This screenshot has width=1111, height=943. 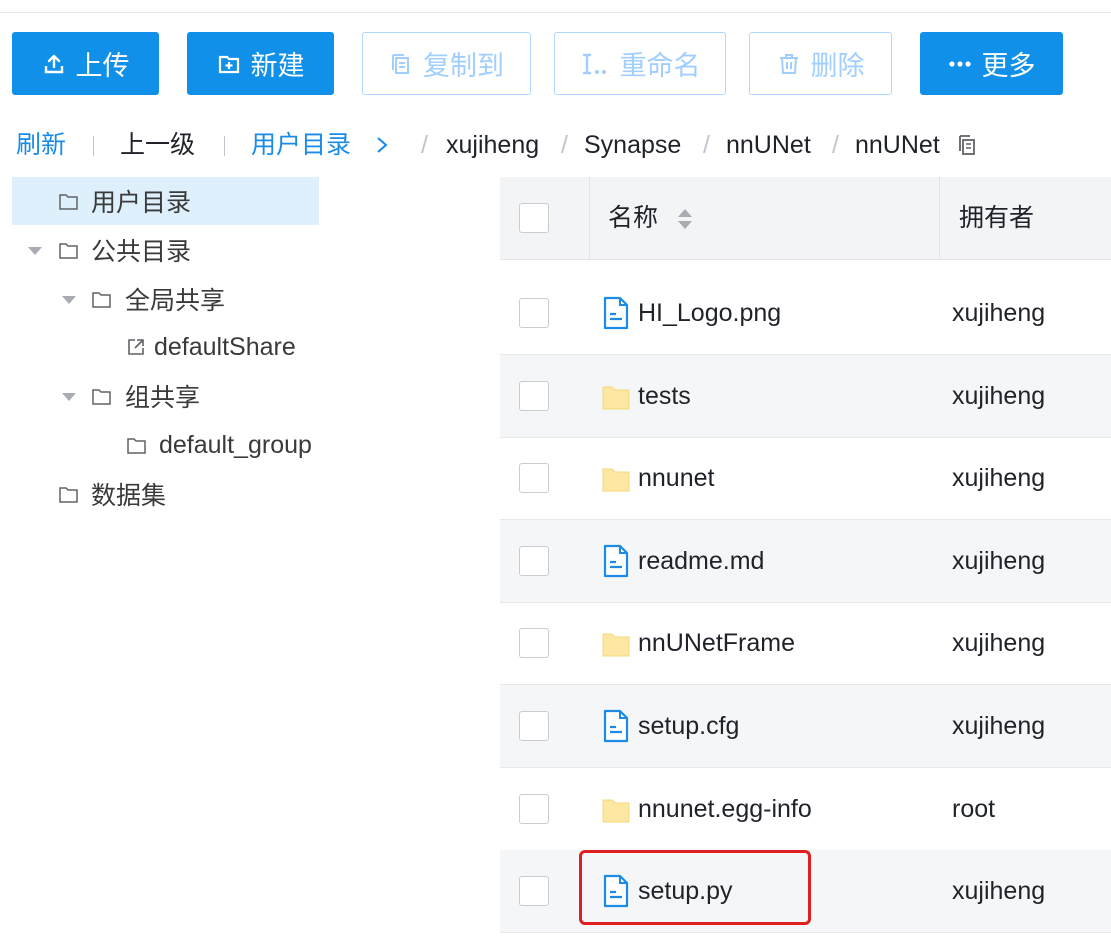 What do you see at coordinates (301, 145) in the screenshot?
I see `breadcrumb-user-dir: 用户目录` at bounding box center [301, 145].